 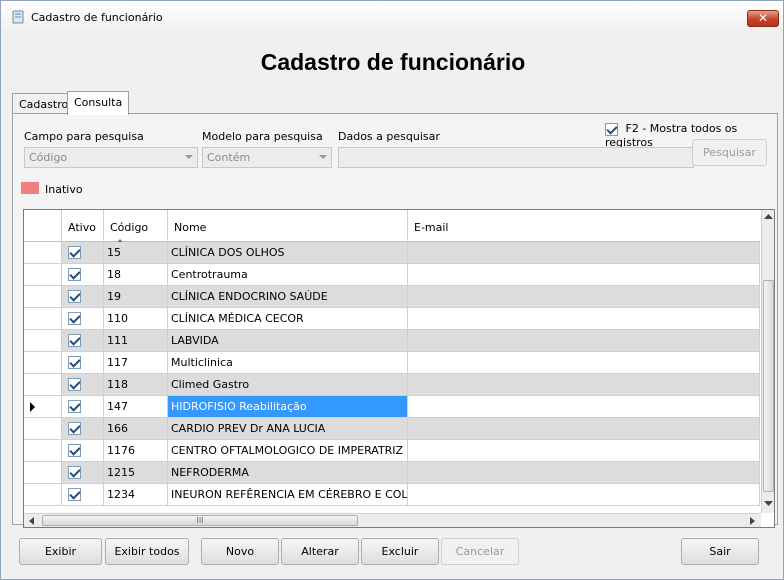 What do you see at coordinates (262, 136) in the screenshot?
I see `search-model-label: Modelo para pesquisa` at bounding box center [262, 136].